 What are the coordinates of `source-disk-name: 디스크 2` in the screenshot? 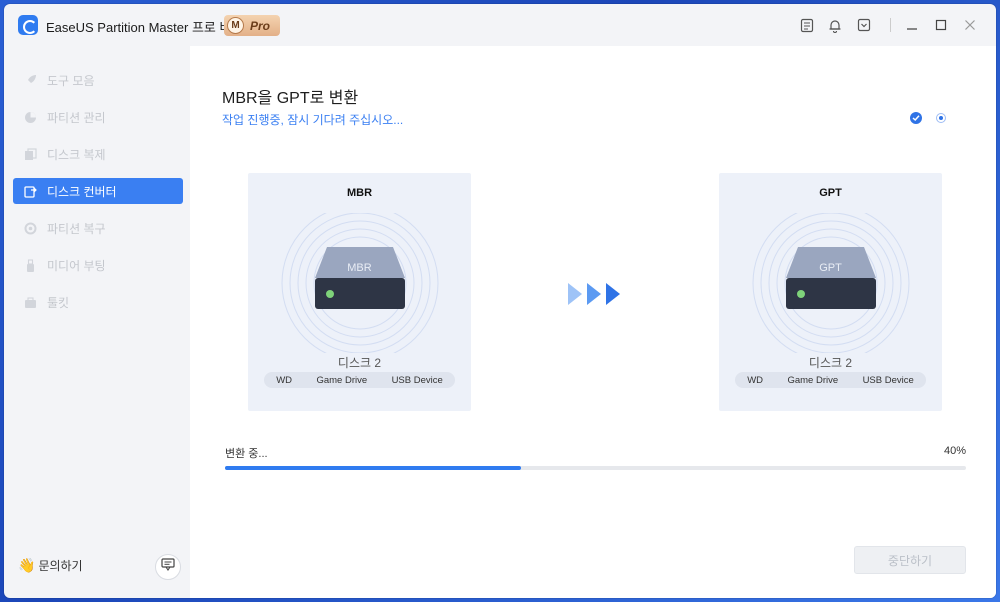 It's located at (359, 363).